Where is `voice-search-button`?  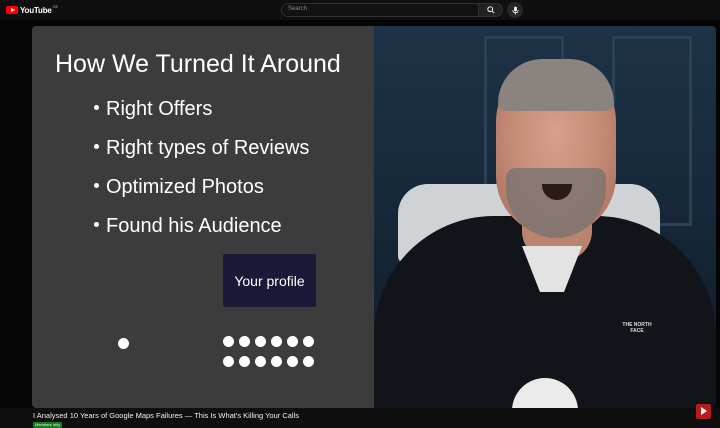 voice-search-button is located at coordinates (515, 10).